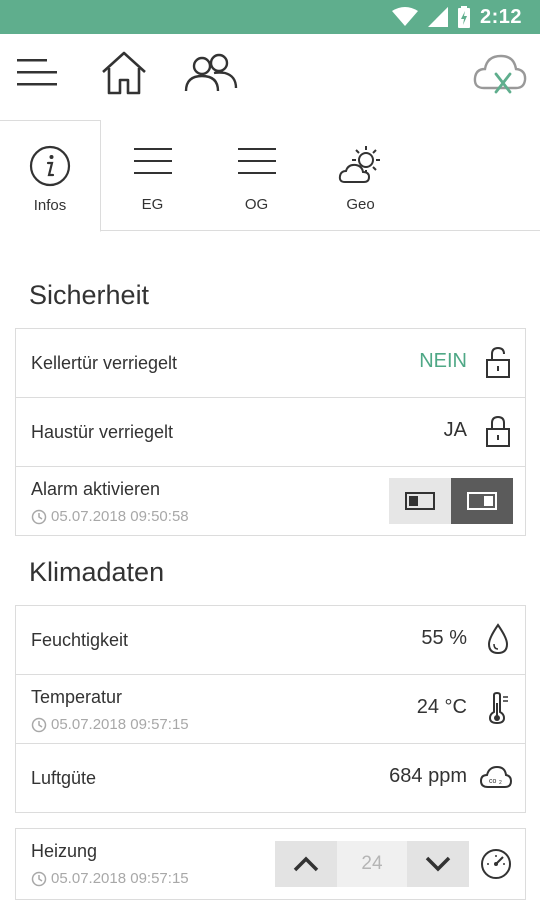  I want to click on toggle-off-icon, so click(420, 501).